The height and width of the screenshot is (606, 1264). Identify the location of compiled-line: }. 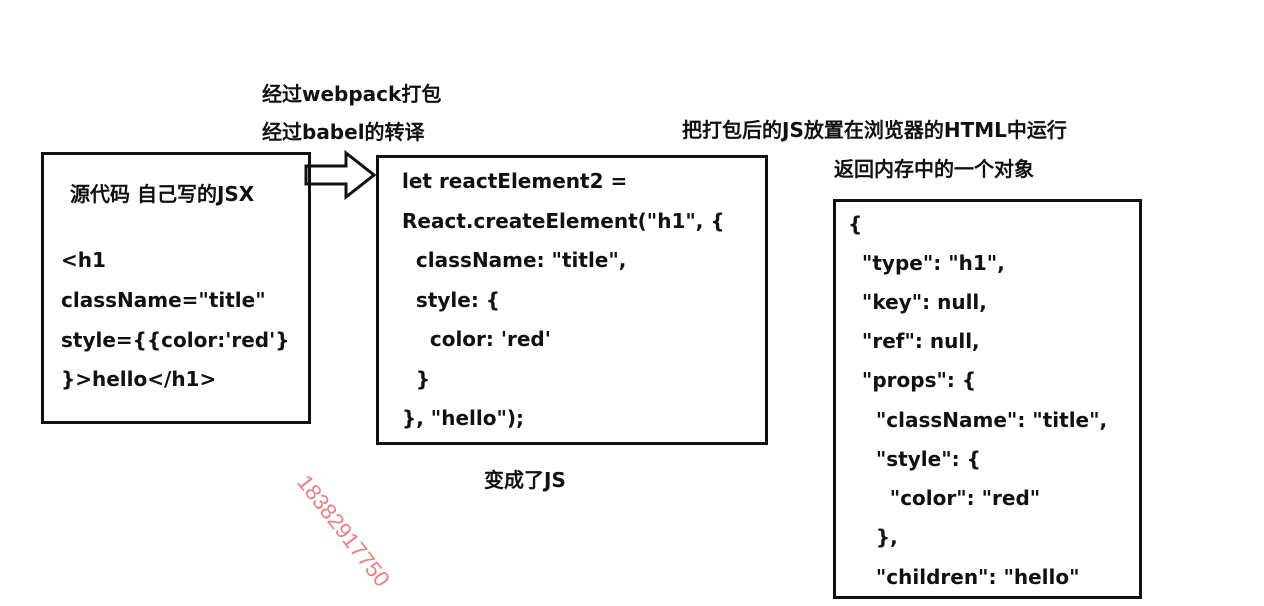
(416, 379).